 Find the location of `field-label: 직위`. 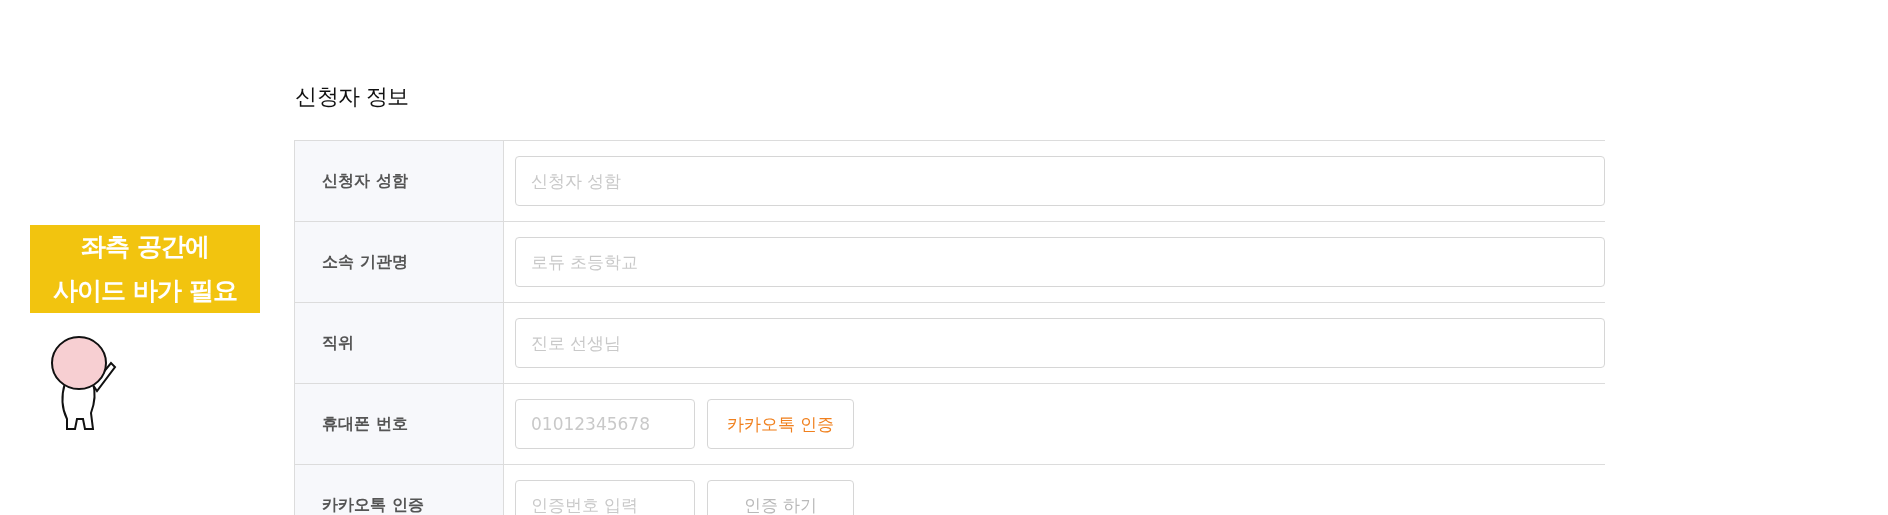

field-label: 직위 is located at coordinates (338, 343).